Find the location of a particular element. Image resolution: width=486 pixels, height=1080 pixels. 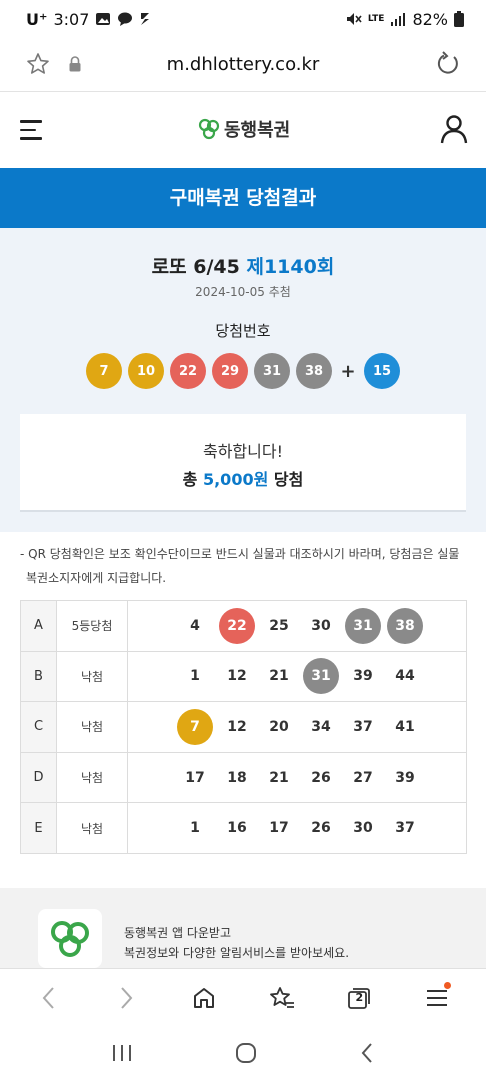

ticket-number: 20 is located at coordinates (279, 726).